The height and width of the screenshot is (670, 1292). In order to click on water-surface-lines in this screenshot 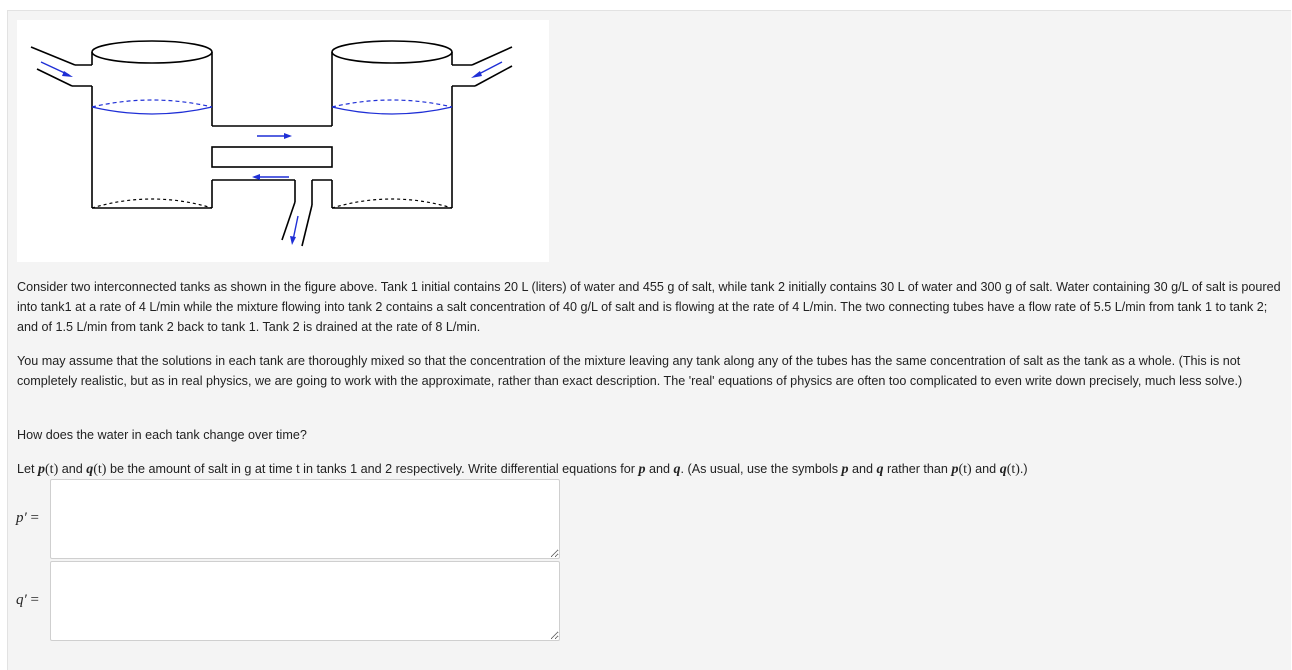, I will do `click(272, 107)`.